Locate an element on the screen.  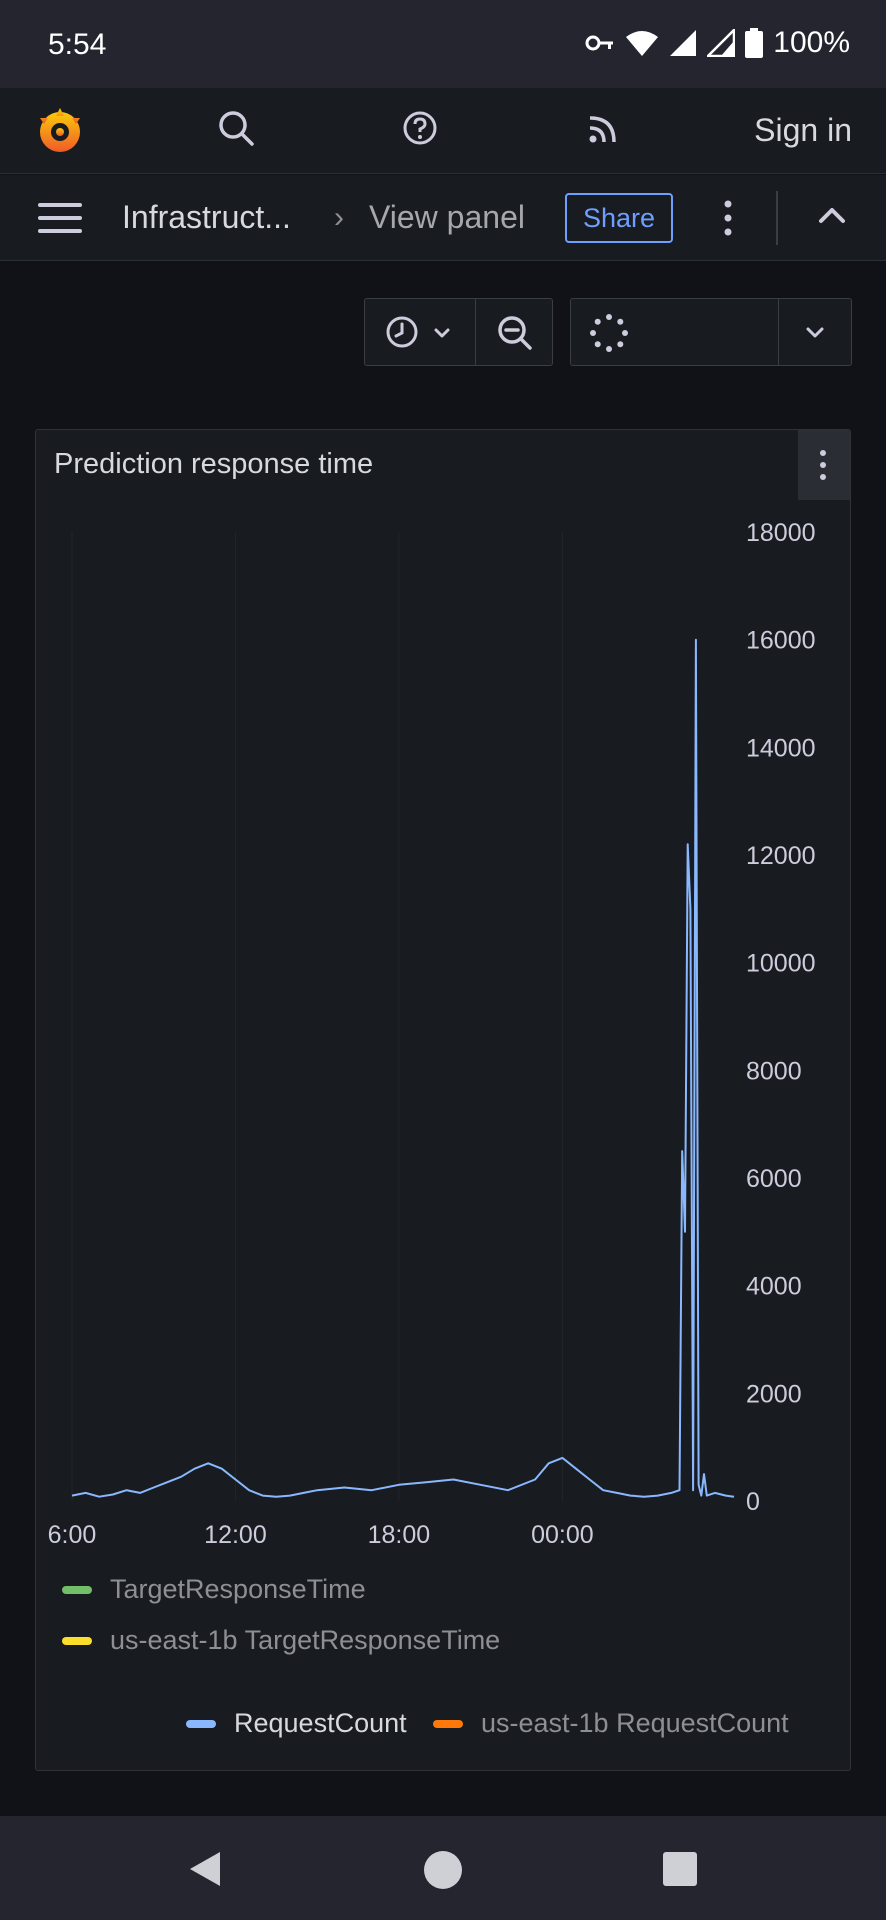
more-vertical-icon is located at coordinates (728, 218).